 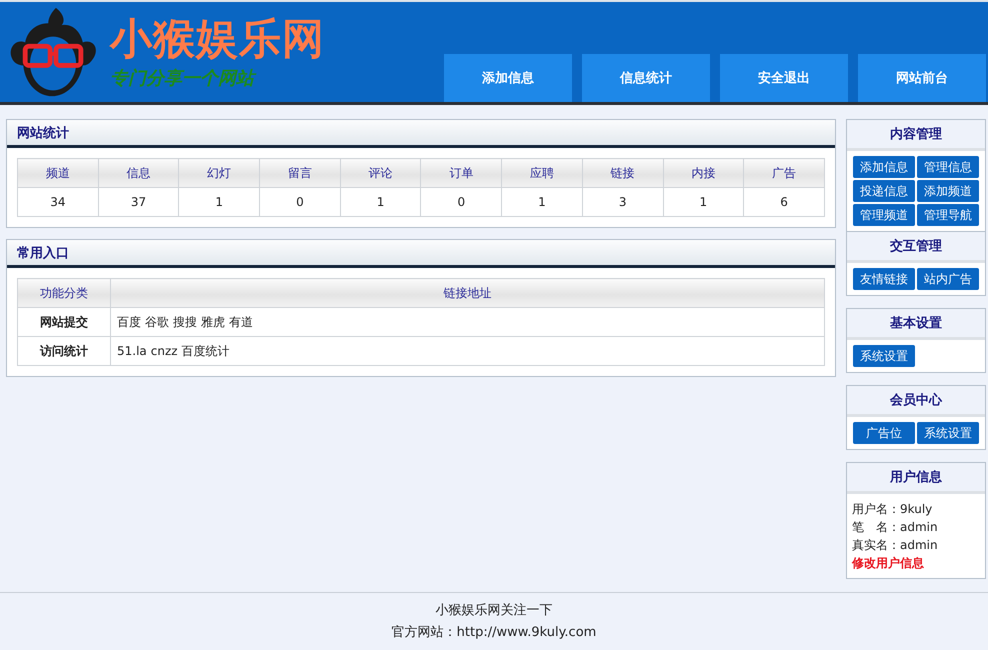 What do you see at coordinates (64, 322) in the screenshot?
I see `table-cell: 网站提交` at bounding box center [64, 322].